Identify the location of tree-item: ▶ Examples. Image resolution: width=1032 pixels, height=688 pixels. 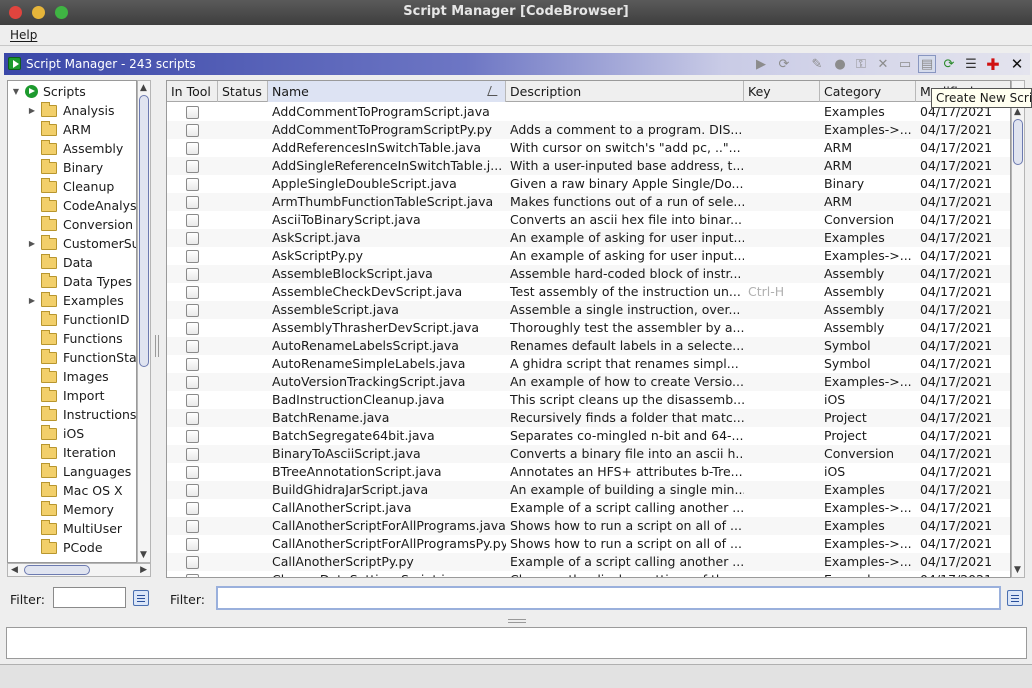
(75, 300).